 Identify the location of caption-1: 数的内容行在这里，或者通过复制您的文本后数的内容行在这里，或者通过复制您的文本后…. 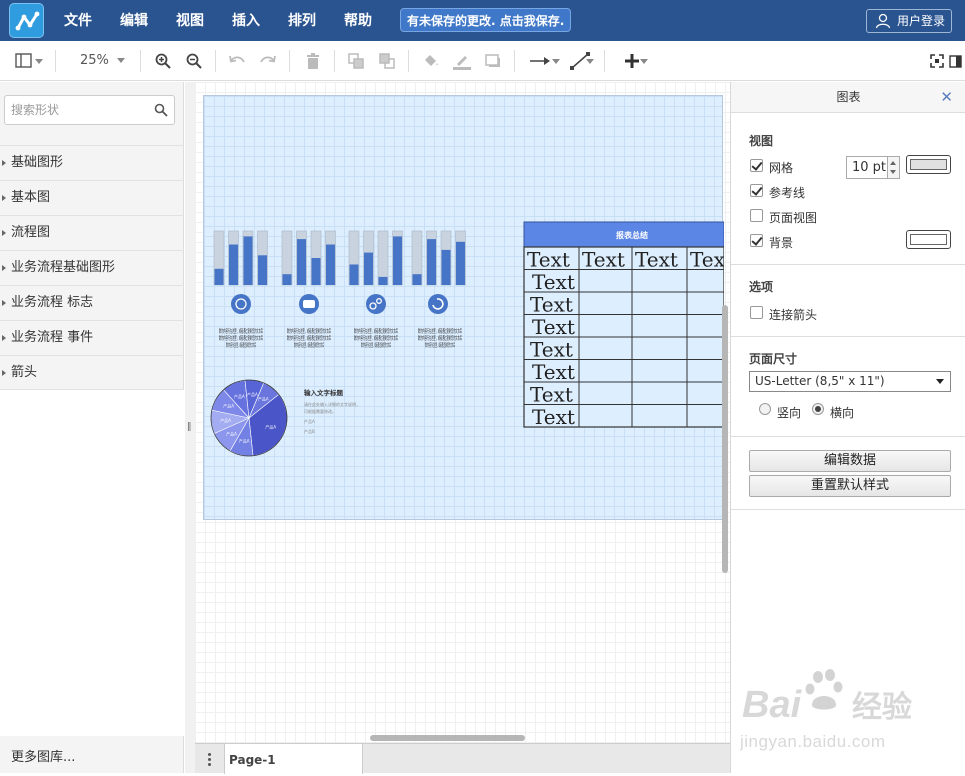
(241, 338).